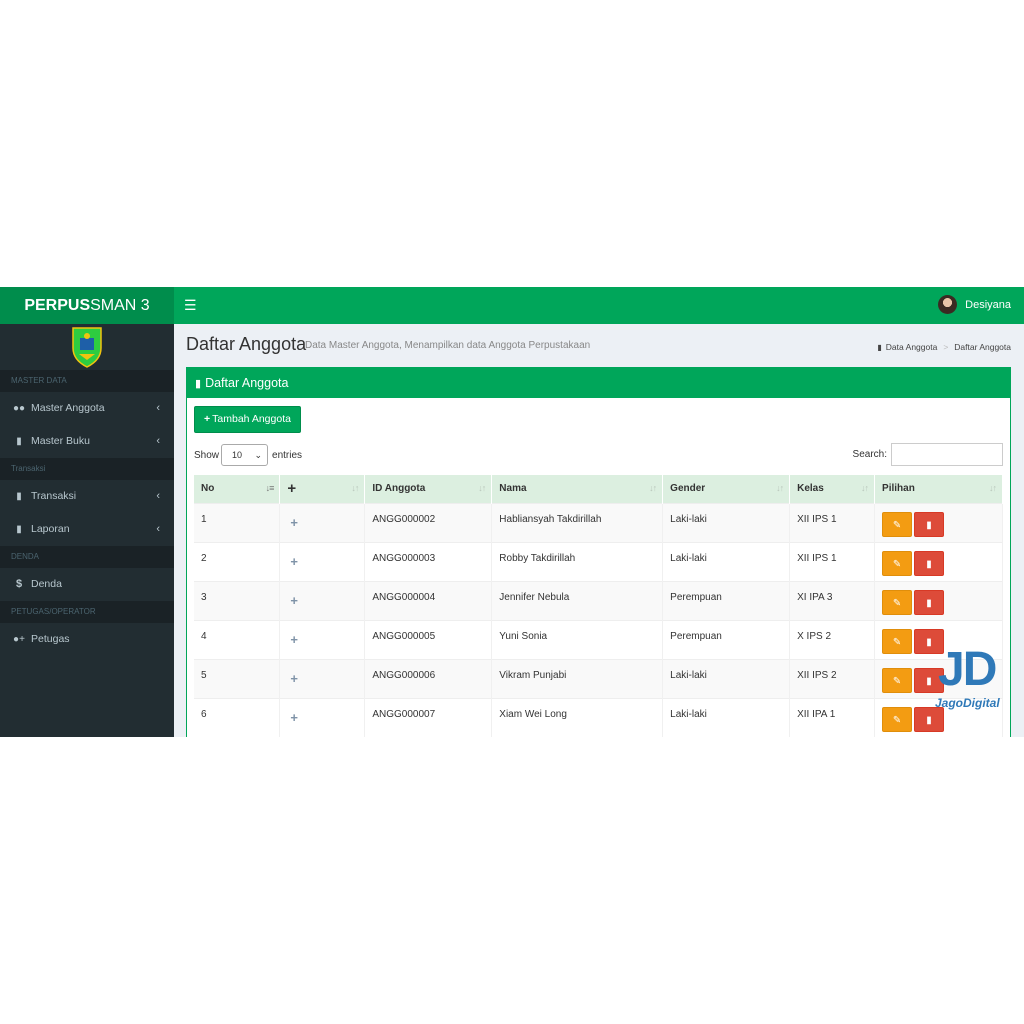 This screenshot has height=1024, width=1024. I want to click on entries-control: Show 10 ⌄ entries, so click(248, 455).